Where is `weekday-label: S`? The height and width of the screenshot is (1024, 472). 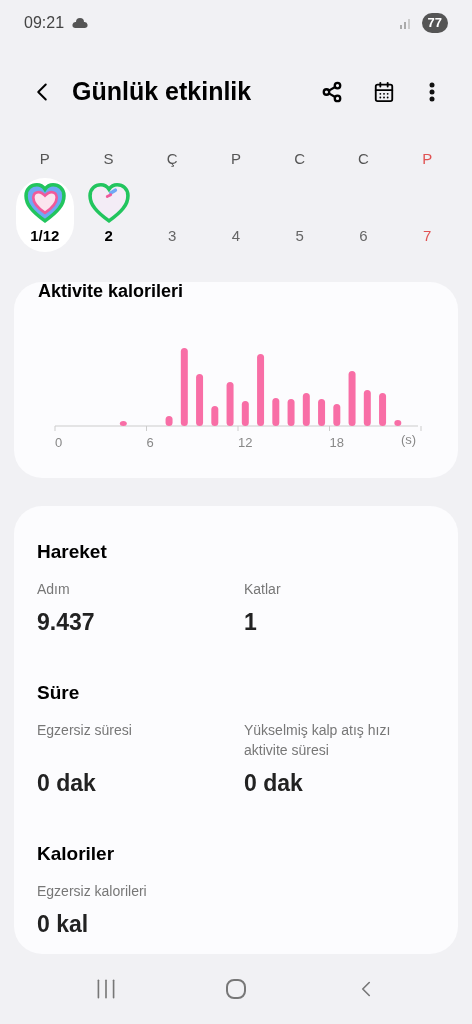
weekday-label: S is located at coordinates (108, 159).